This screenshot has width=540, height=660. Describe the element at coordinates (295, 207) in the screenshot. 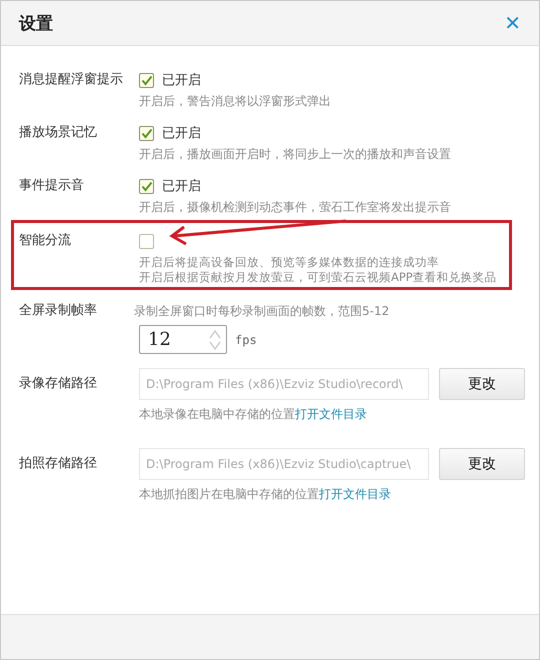

I see `setting-description: 开启后，摄像机检测到动态事件，萤石工作室将发出提示音` at that location.